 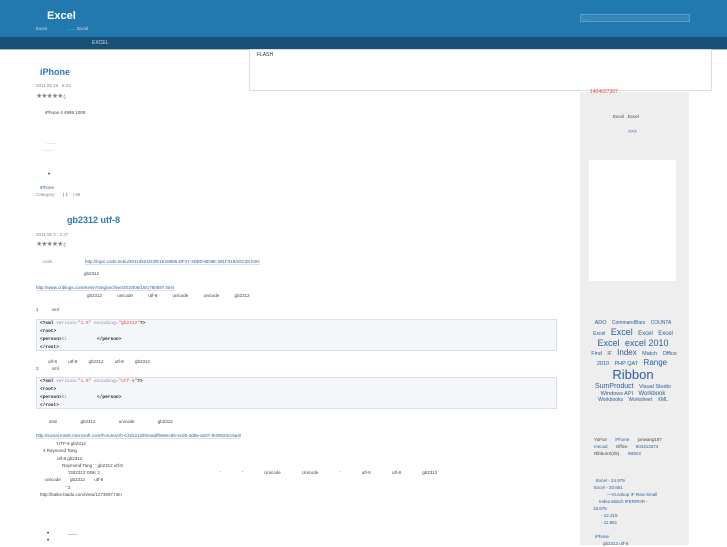 I want to click on sidebar-ad-box, so click(x=632, y=220).